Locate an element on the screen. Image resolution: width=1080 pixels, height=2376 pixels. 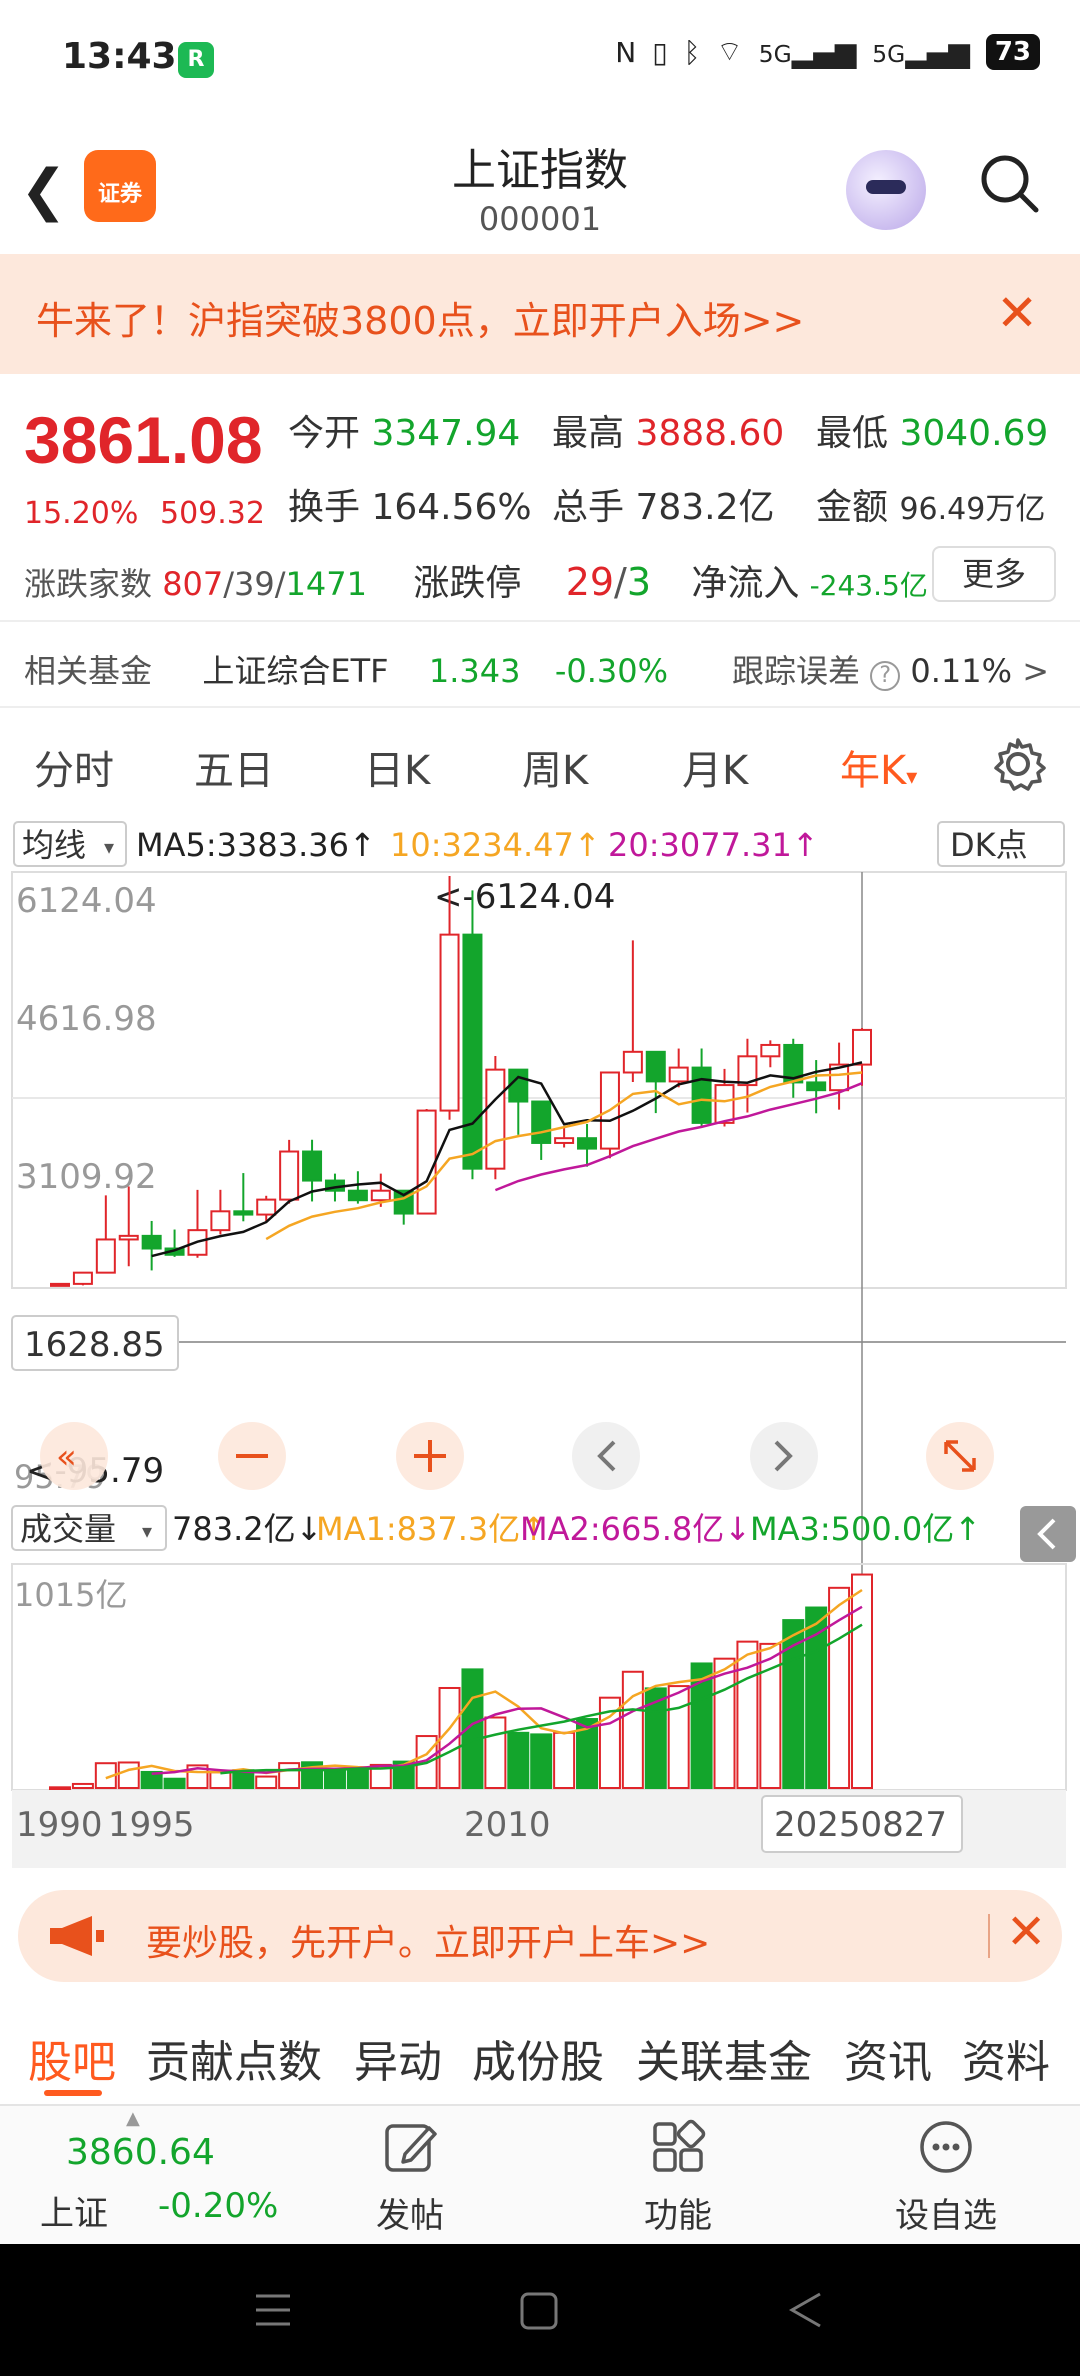
current-price: 3861.08 is located at coordinates (143, 440).